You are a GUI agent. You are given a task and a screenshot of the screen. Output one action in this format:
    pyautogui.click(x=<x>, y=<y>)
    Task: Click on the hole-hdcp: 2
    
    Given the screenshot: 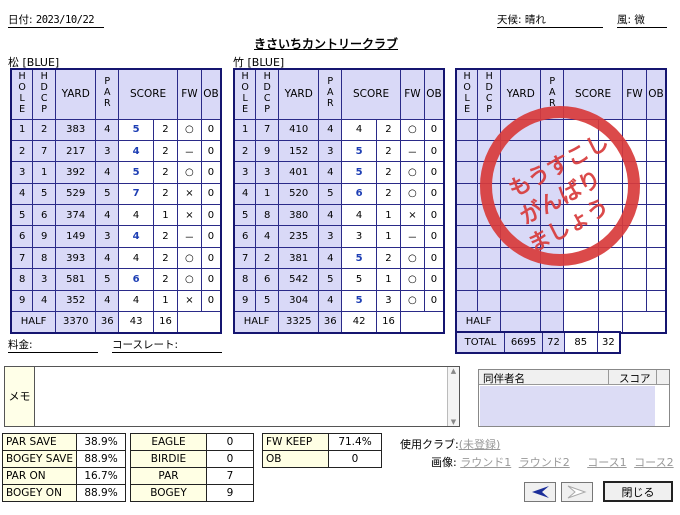 What is the action you would take?
    pyautogui.click(x=44, y=129)
    